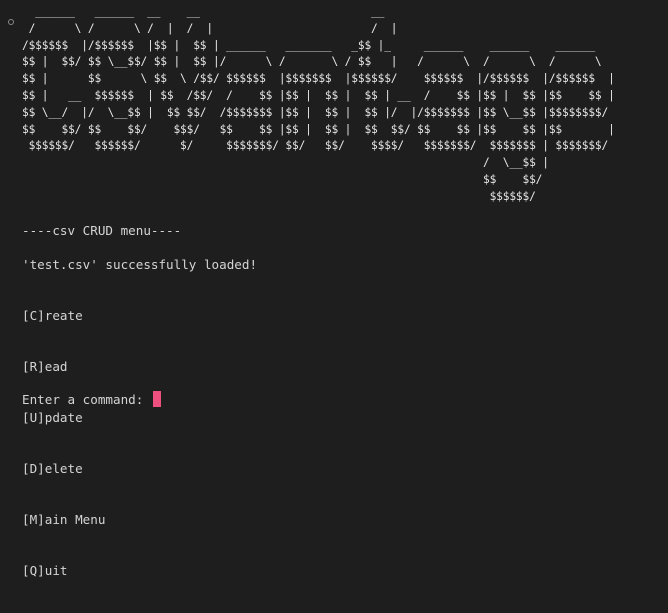 The image size is (668, 613). I want to click on prompt-label: Enter a command:, so click(86, 399).